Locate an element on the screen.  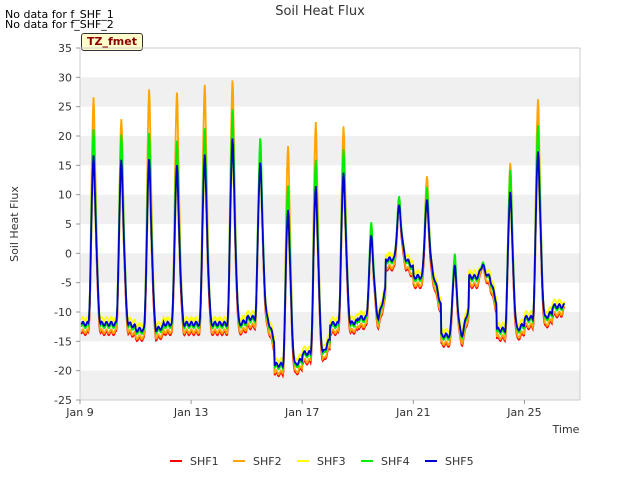
x-axis-label: Time is located at coordinates (566, 429).